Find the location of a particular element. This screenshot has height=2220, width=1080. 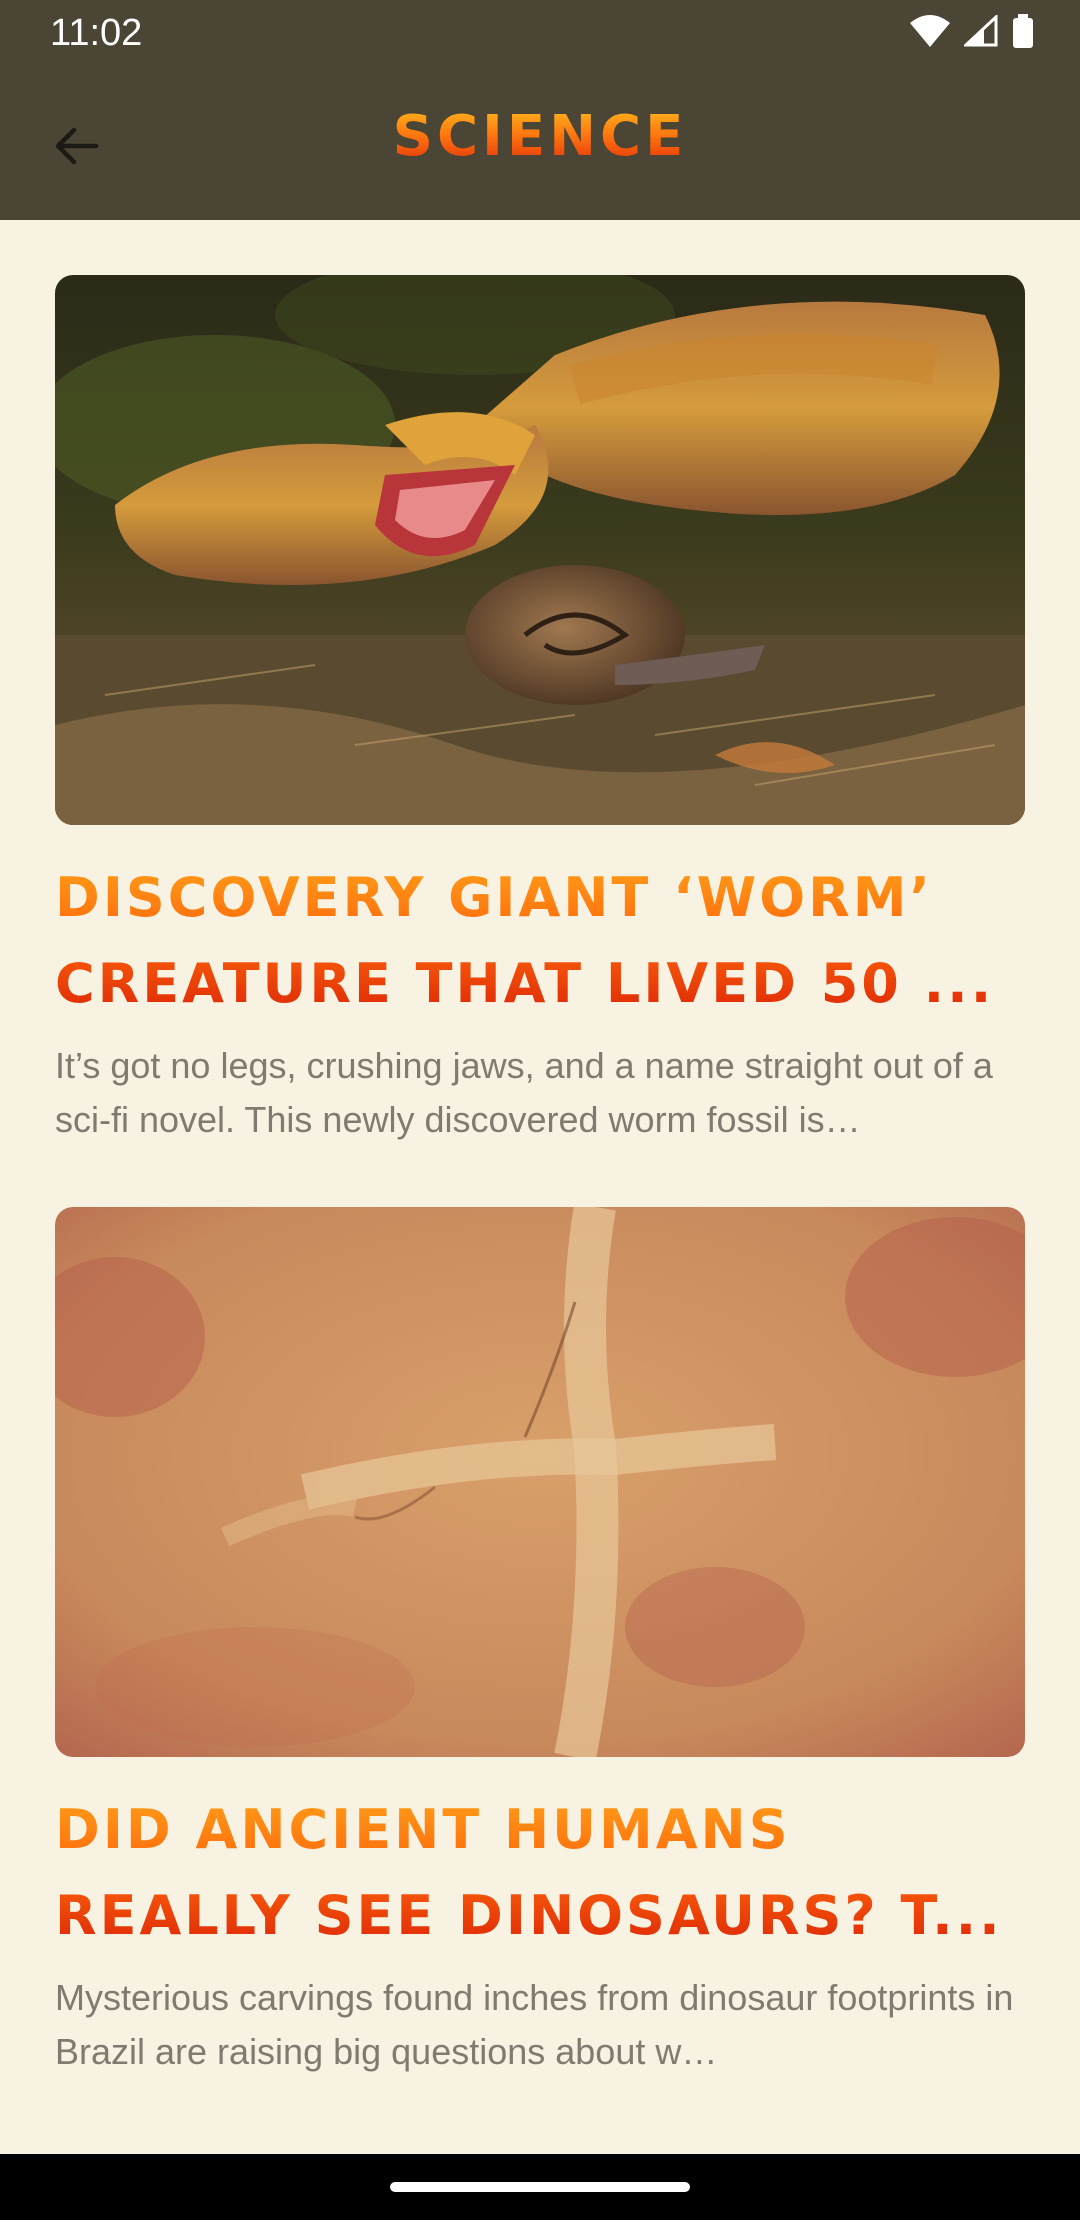

status-icons is located at coordinates (972, 31).